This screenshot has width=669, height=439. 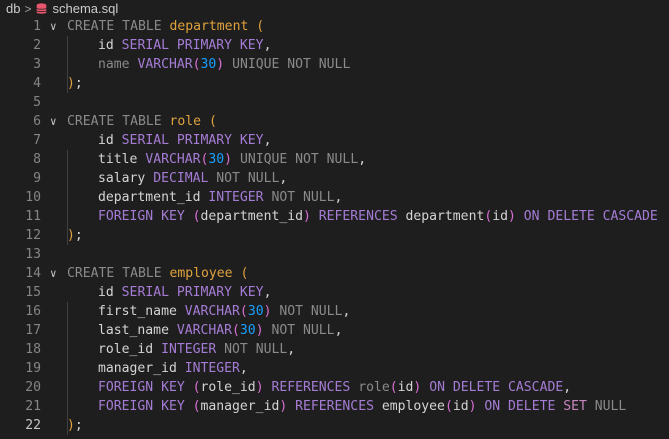 I want to click on code-line: 6 ∨ CREATE TABLE role (, so click(x=334, y=121).